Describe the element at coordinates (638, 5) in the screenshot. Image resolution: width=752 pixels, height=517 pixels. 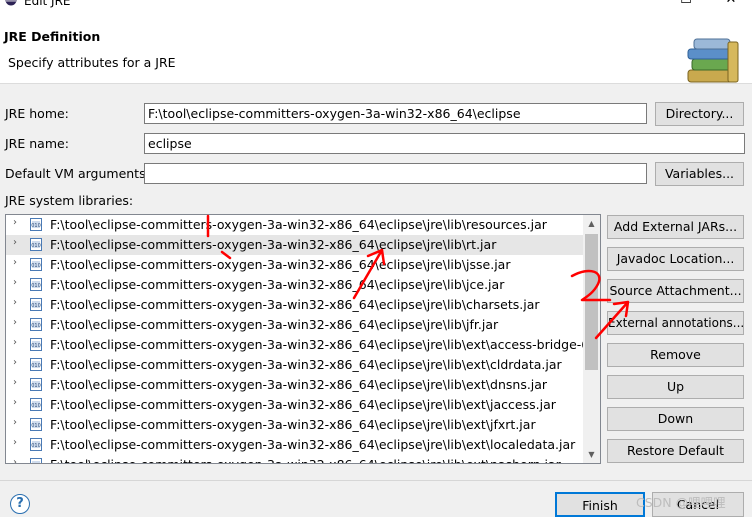
I see `minimize-button: —` at that location.